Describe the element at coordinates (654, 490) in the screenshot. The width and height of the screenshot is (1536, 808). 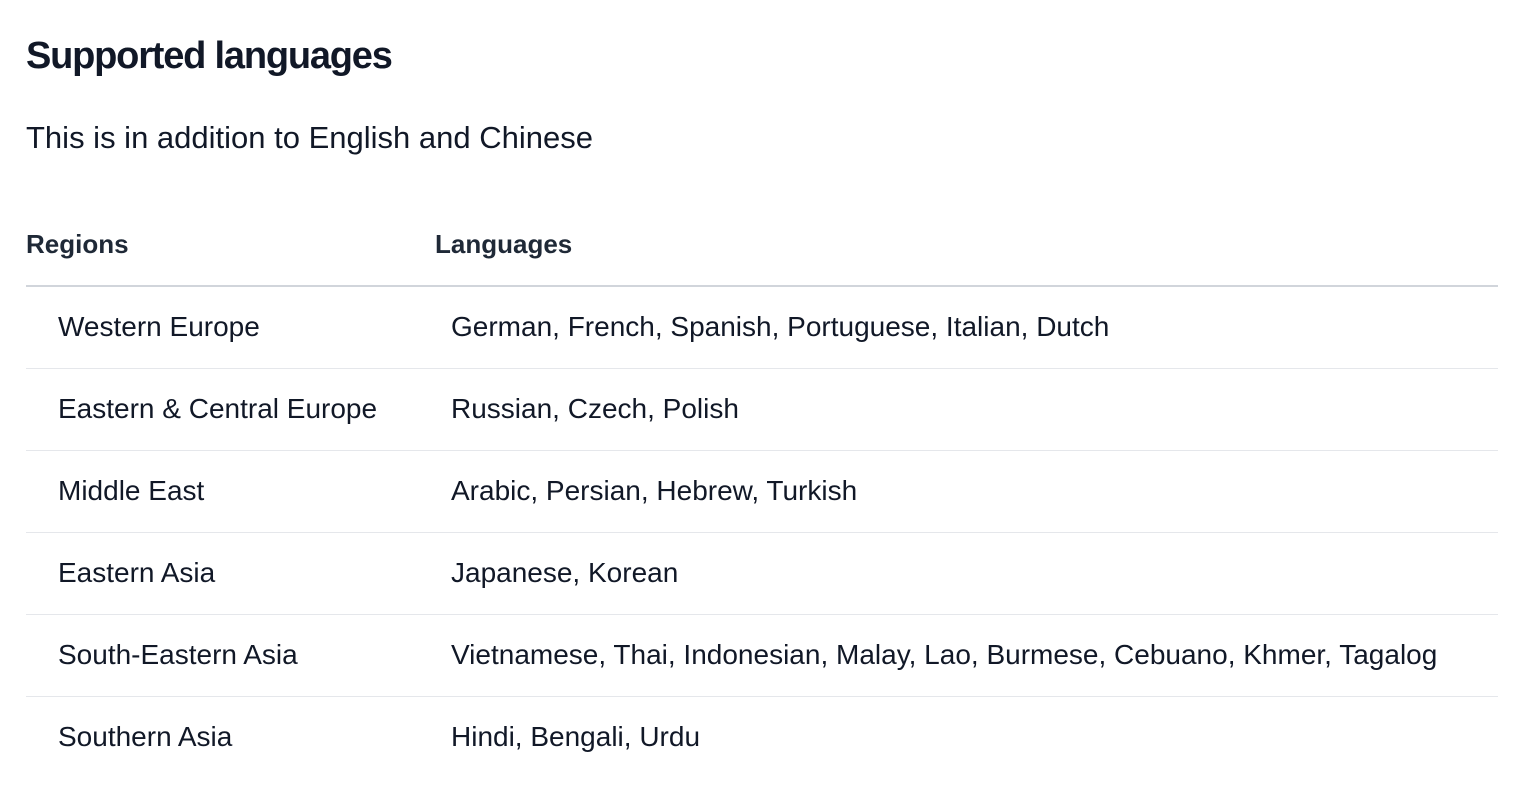
I see `languages-cell: Arabic, Persian, Hebrew, Turkish` at that location.